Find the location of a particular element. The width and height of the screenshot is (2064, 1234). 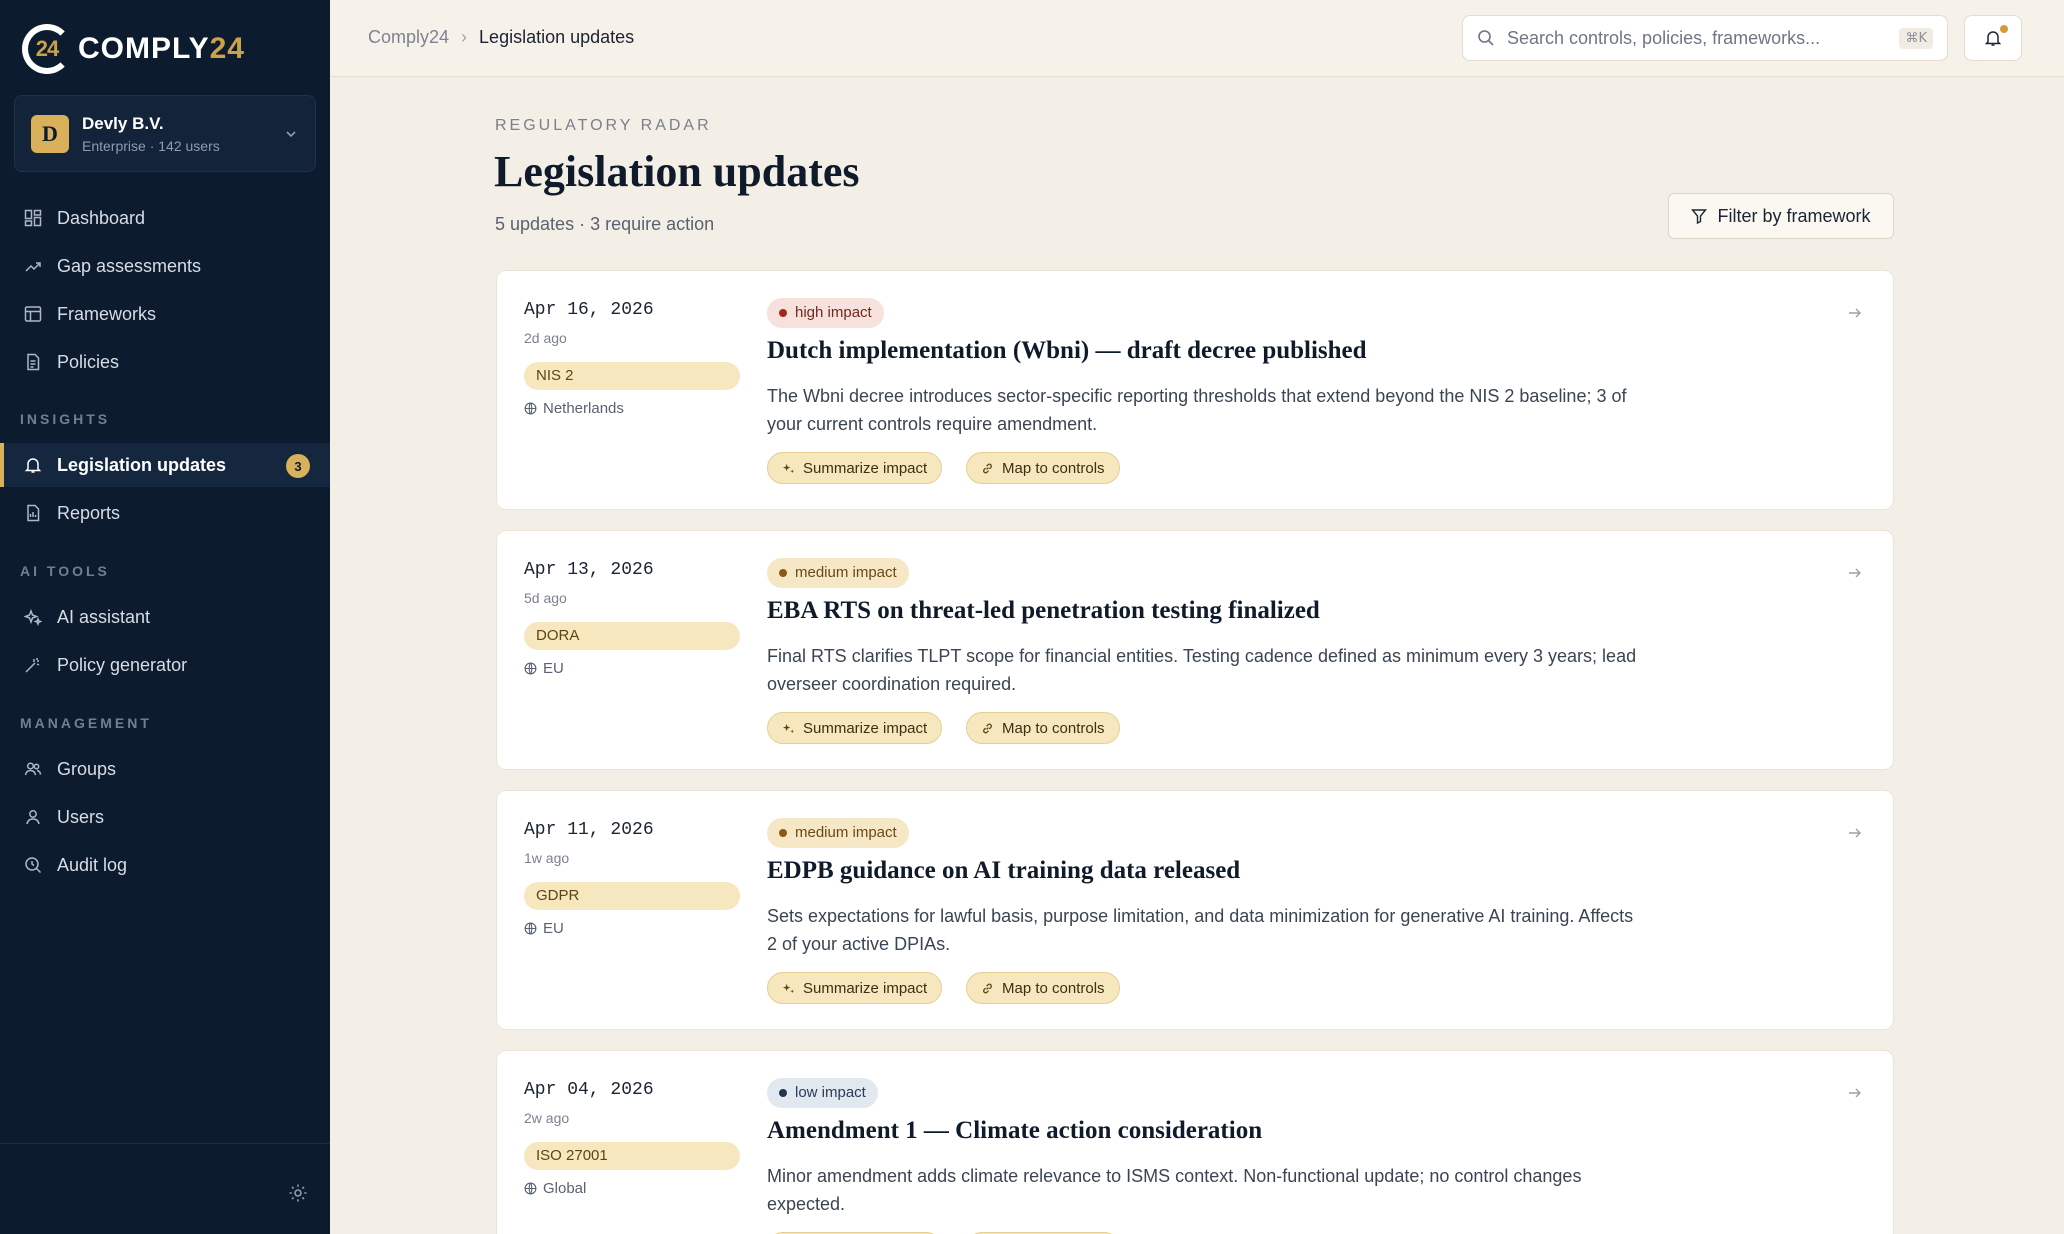

wand-icon is located at coordinates (33, 665).